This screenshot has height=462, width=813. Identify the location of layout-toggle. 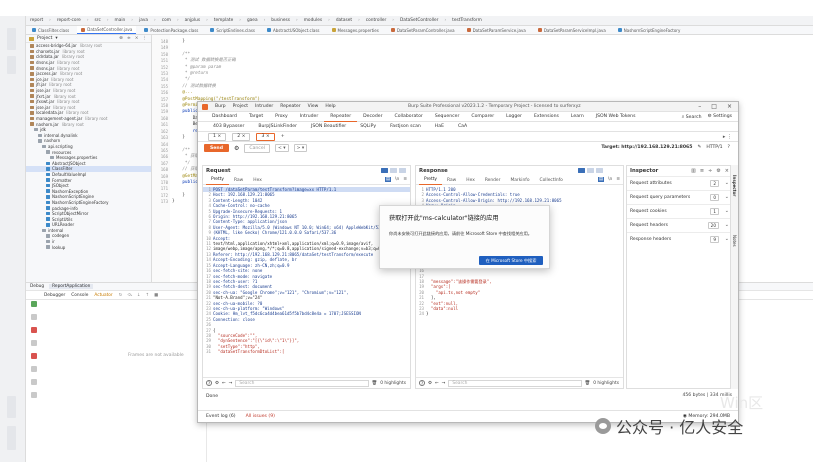
(393, 170).